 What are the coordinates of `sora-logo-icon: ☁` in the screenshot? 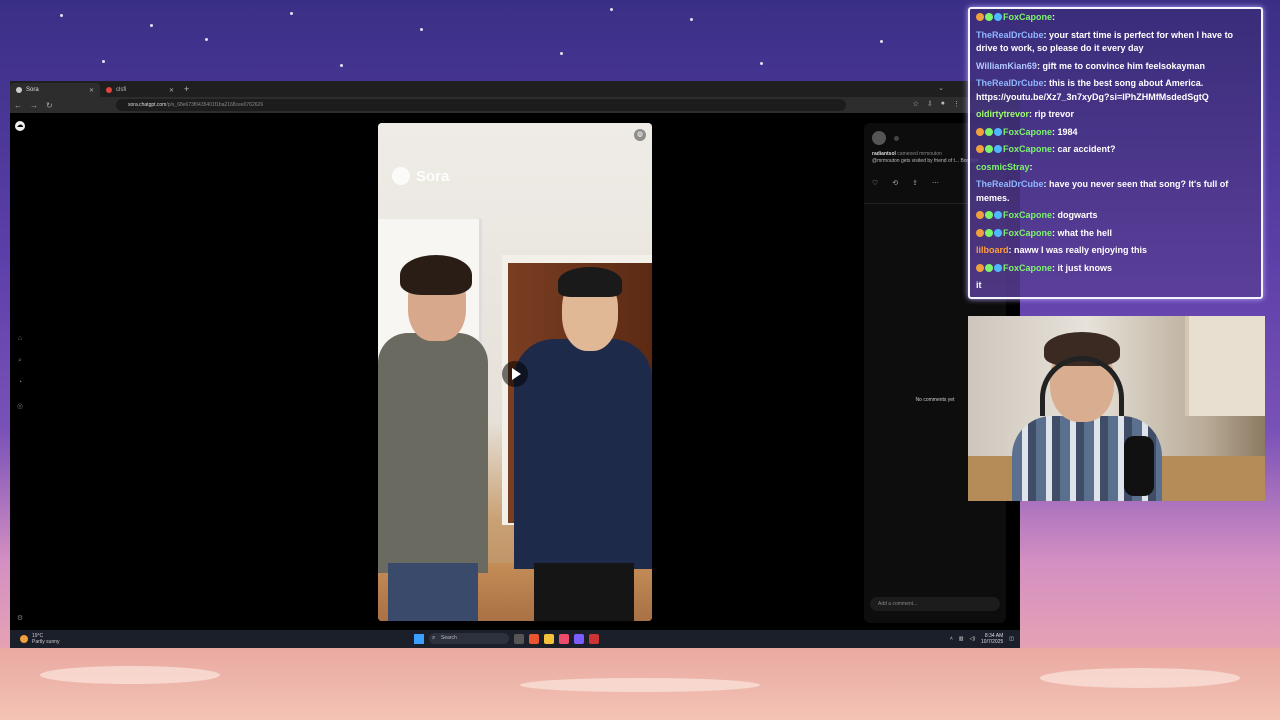 It's located at (20, 126).